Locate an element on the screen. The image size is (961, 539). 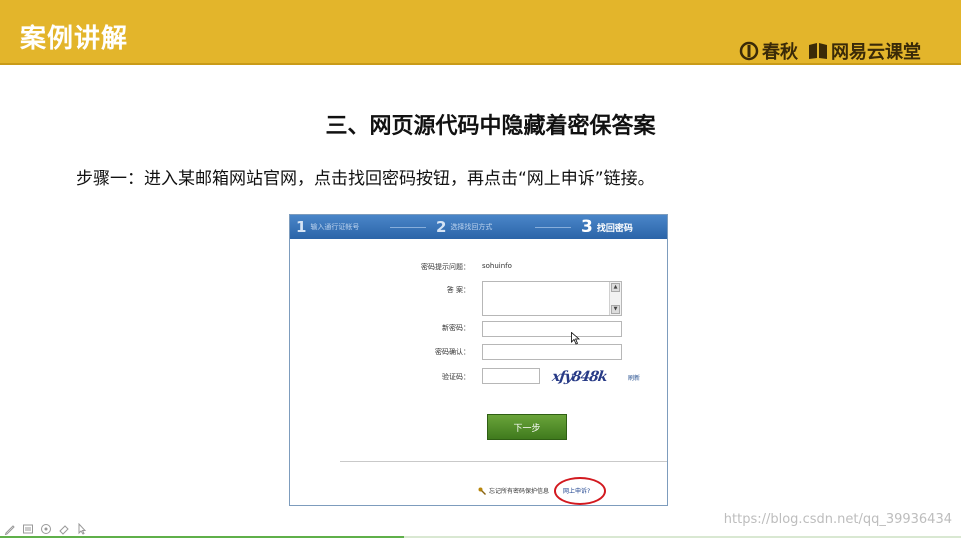
chunqiu-logo: 春秋 is located at coordinates (768, 51).